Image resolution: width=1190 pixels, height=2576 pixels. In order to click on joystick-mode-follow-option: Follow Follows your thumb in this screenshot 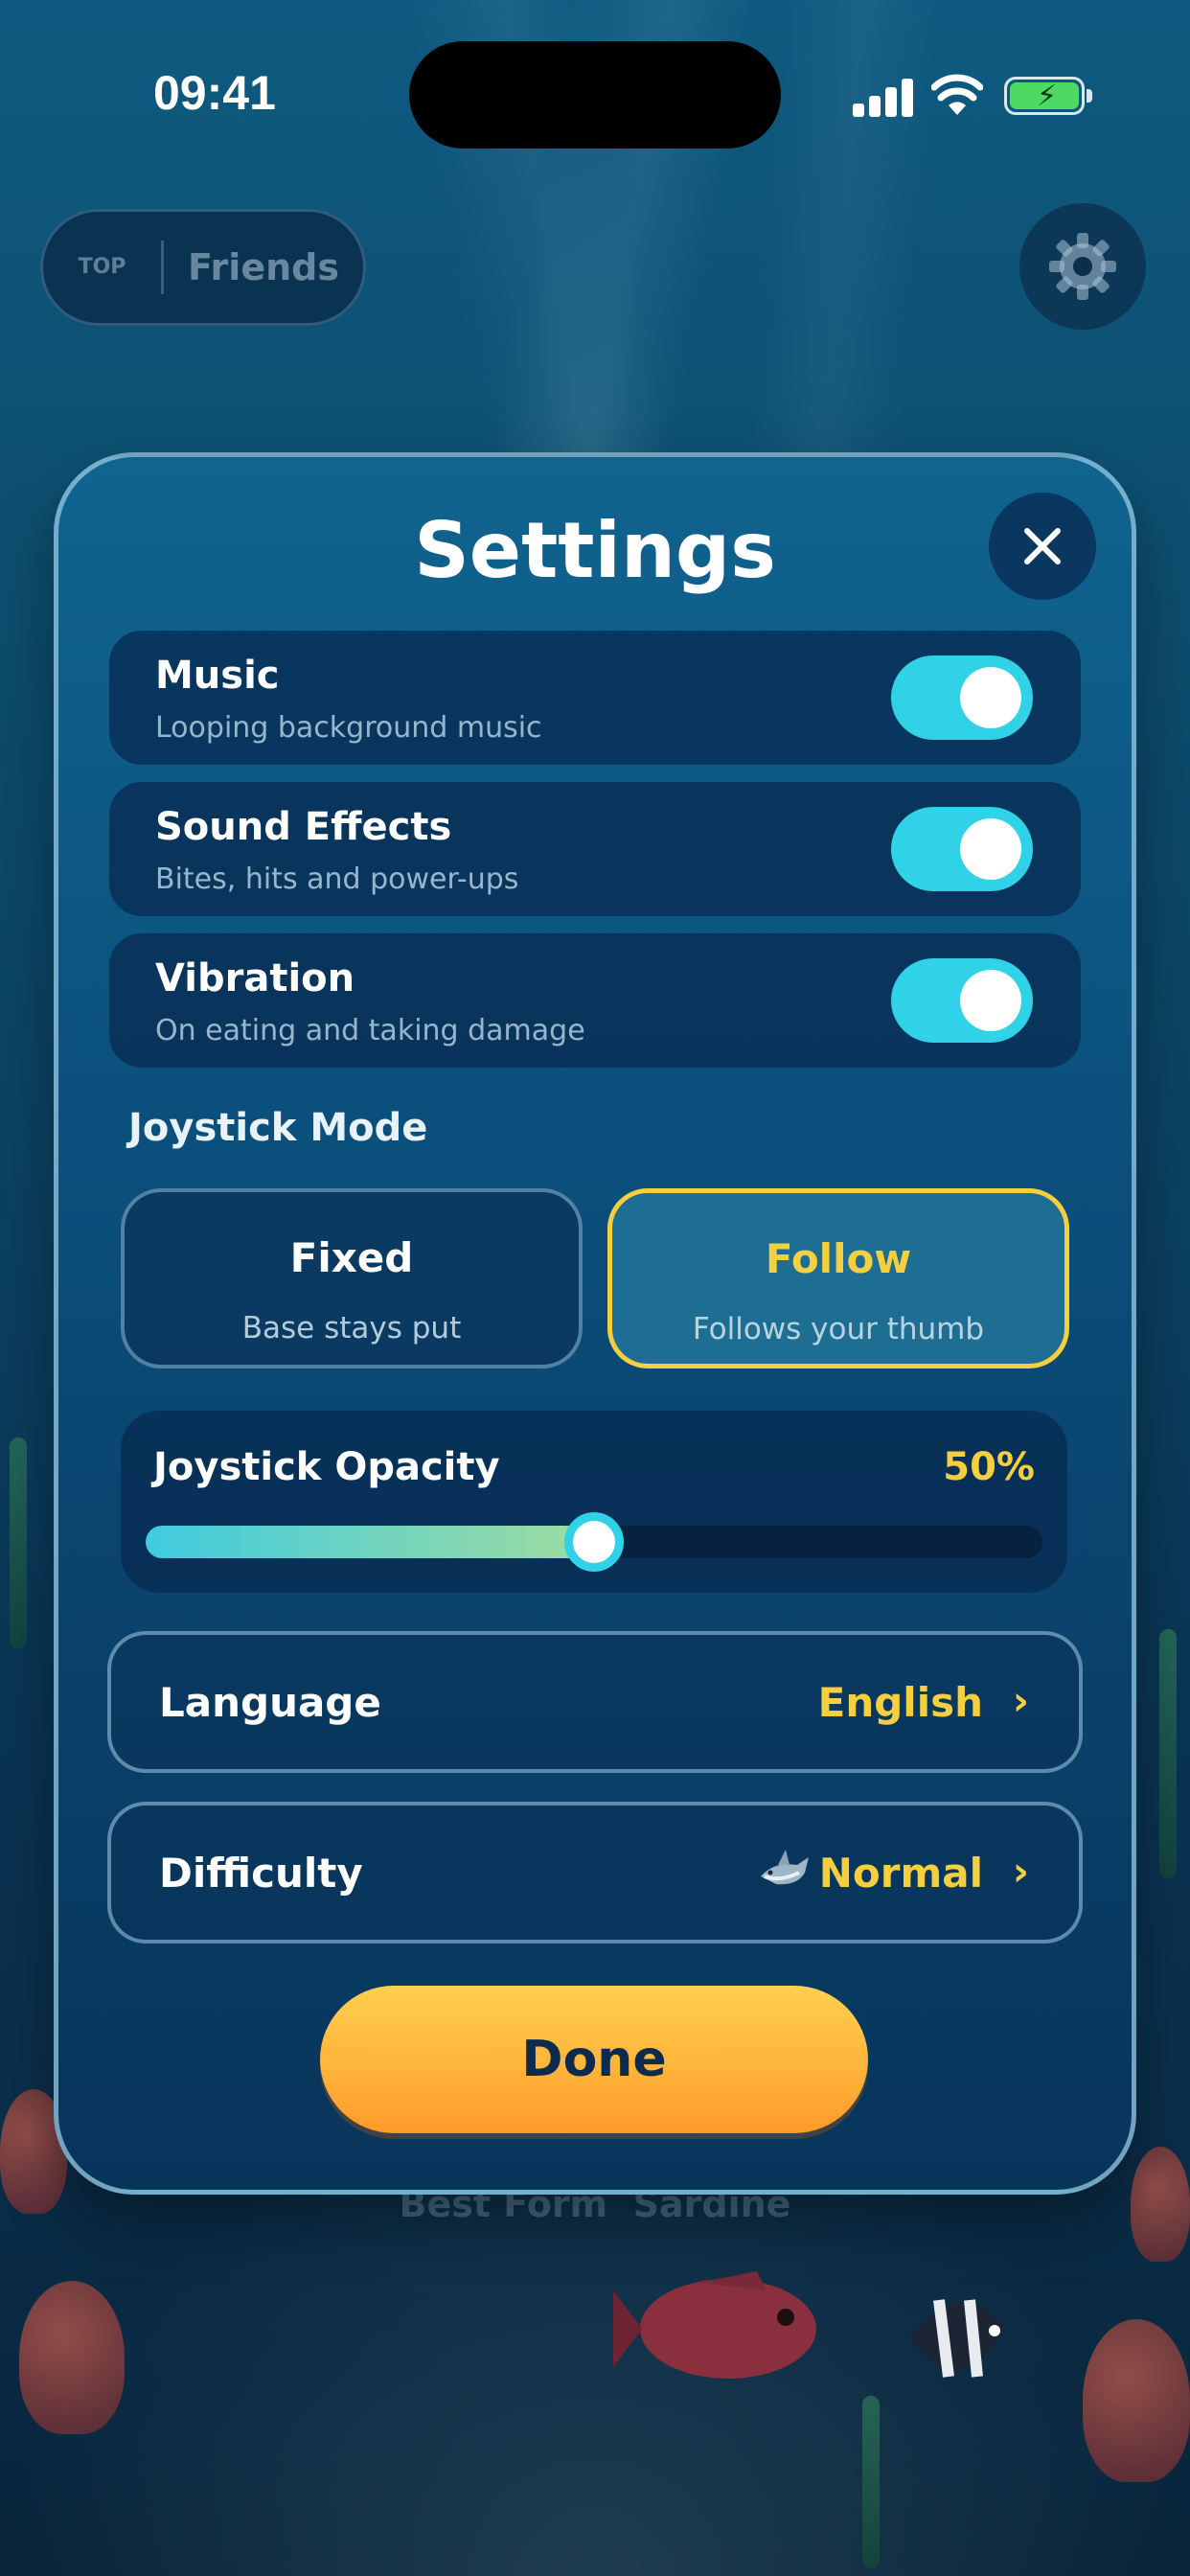, I will do `click(838, 1278)`.